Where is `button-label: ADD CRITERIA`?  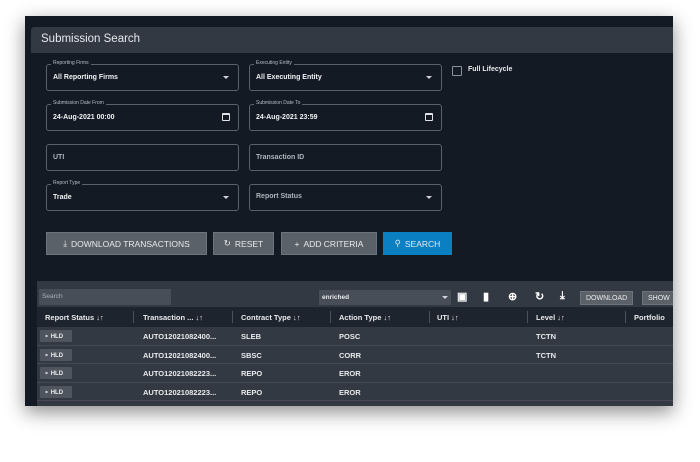 button-label: ADD CRITERIA is located at coordinates (333, 243).